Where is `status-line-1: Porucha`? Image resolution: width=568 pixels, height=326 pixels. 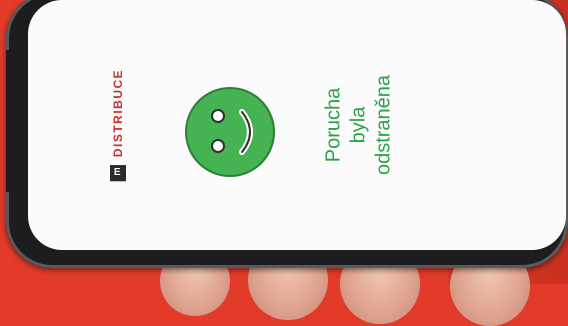 status-line-1: Porucha is located at coordinates (333, 125).